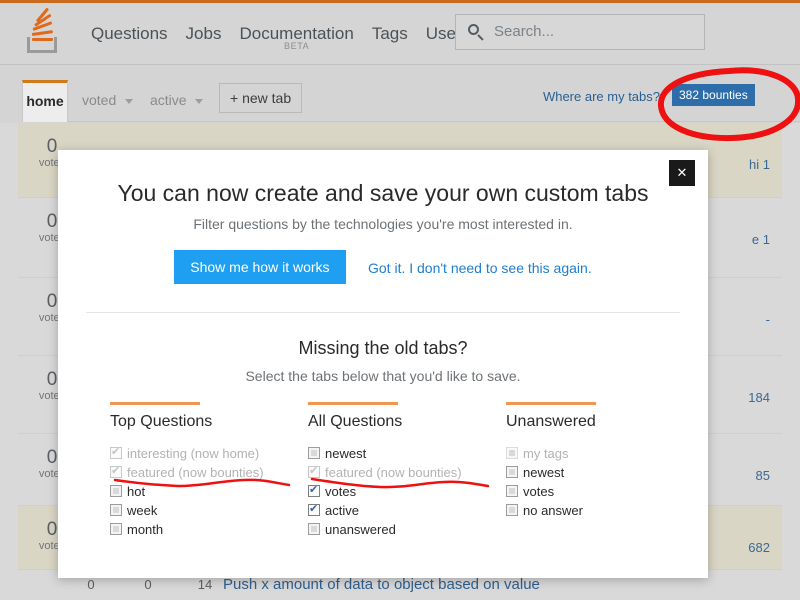  Describe the element at coordinates (136, 492) in the screenshot. I see `option-label: hot` at that location.